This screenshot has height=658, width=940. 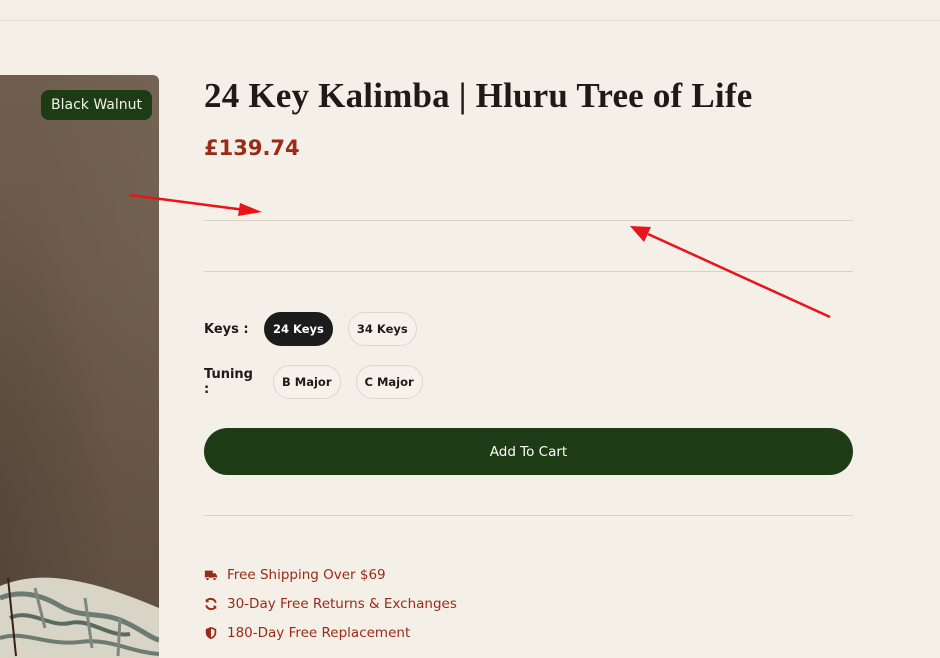 What do you see at coordinates (528, 451) in the screenshot?
I see `add-to-cart-button: Add To Cart` at bounding box center [528, 451].